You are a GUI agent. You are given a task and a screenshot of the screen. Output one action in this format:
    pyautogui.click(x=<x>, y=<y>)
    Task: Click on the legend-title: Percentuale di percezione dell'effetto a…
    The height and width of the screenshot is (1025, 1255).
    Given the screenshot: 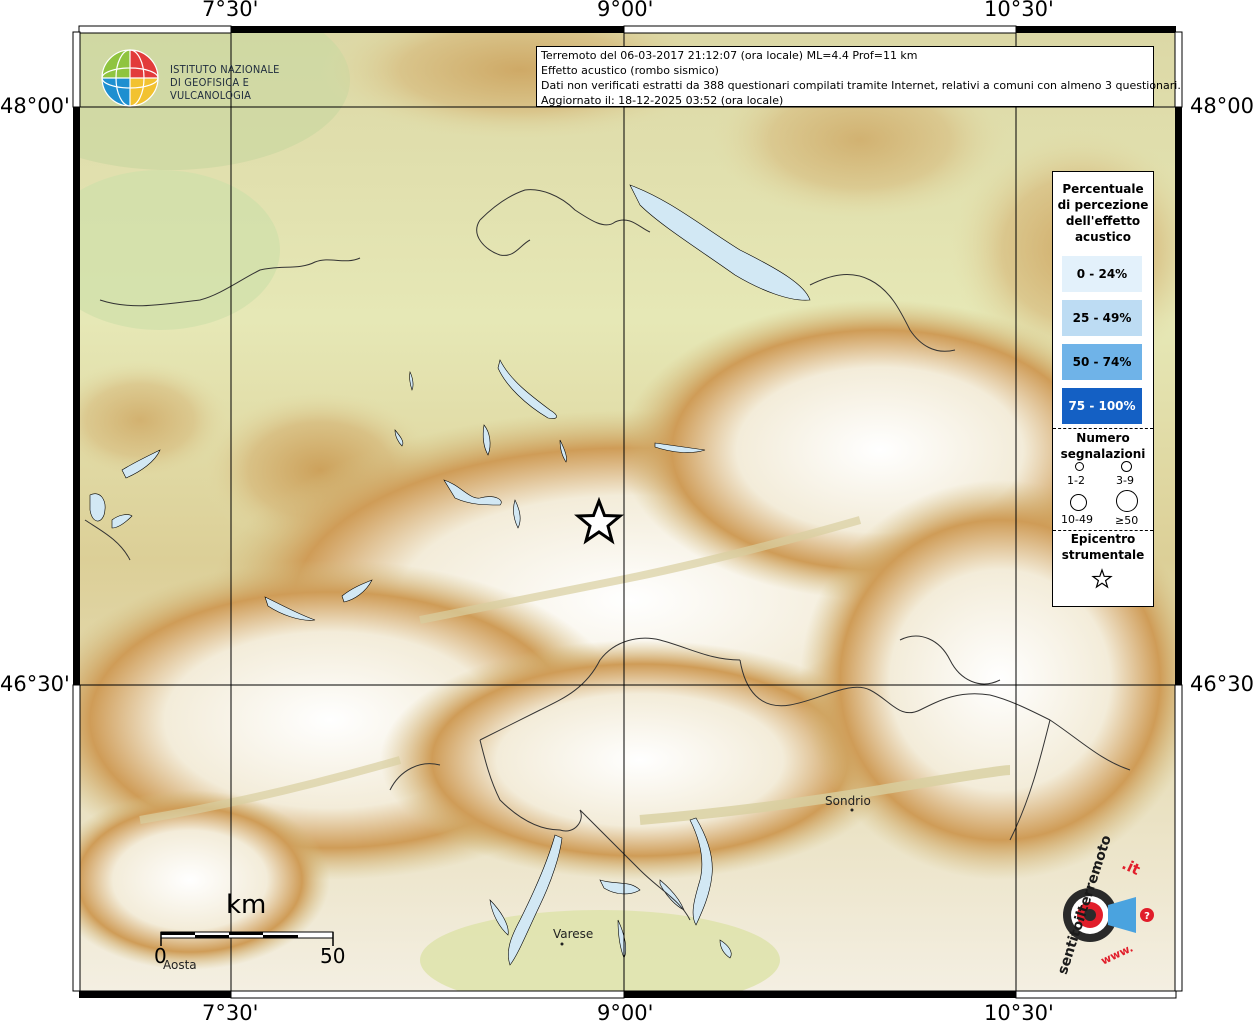 What is the action you would take?
    pyautogui.click(x=1103, y=213)
    